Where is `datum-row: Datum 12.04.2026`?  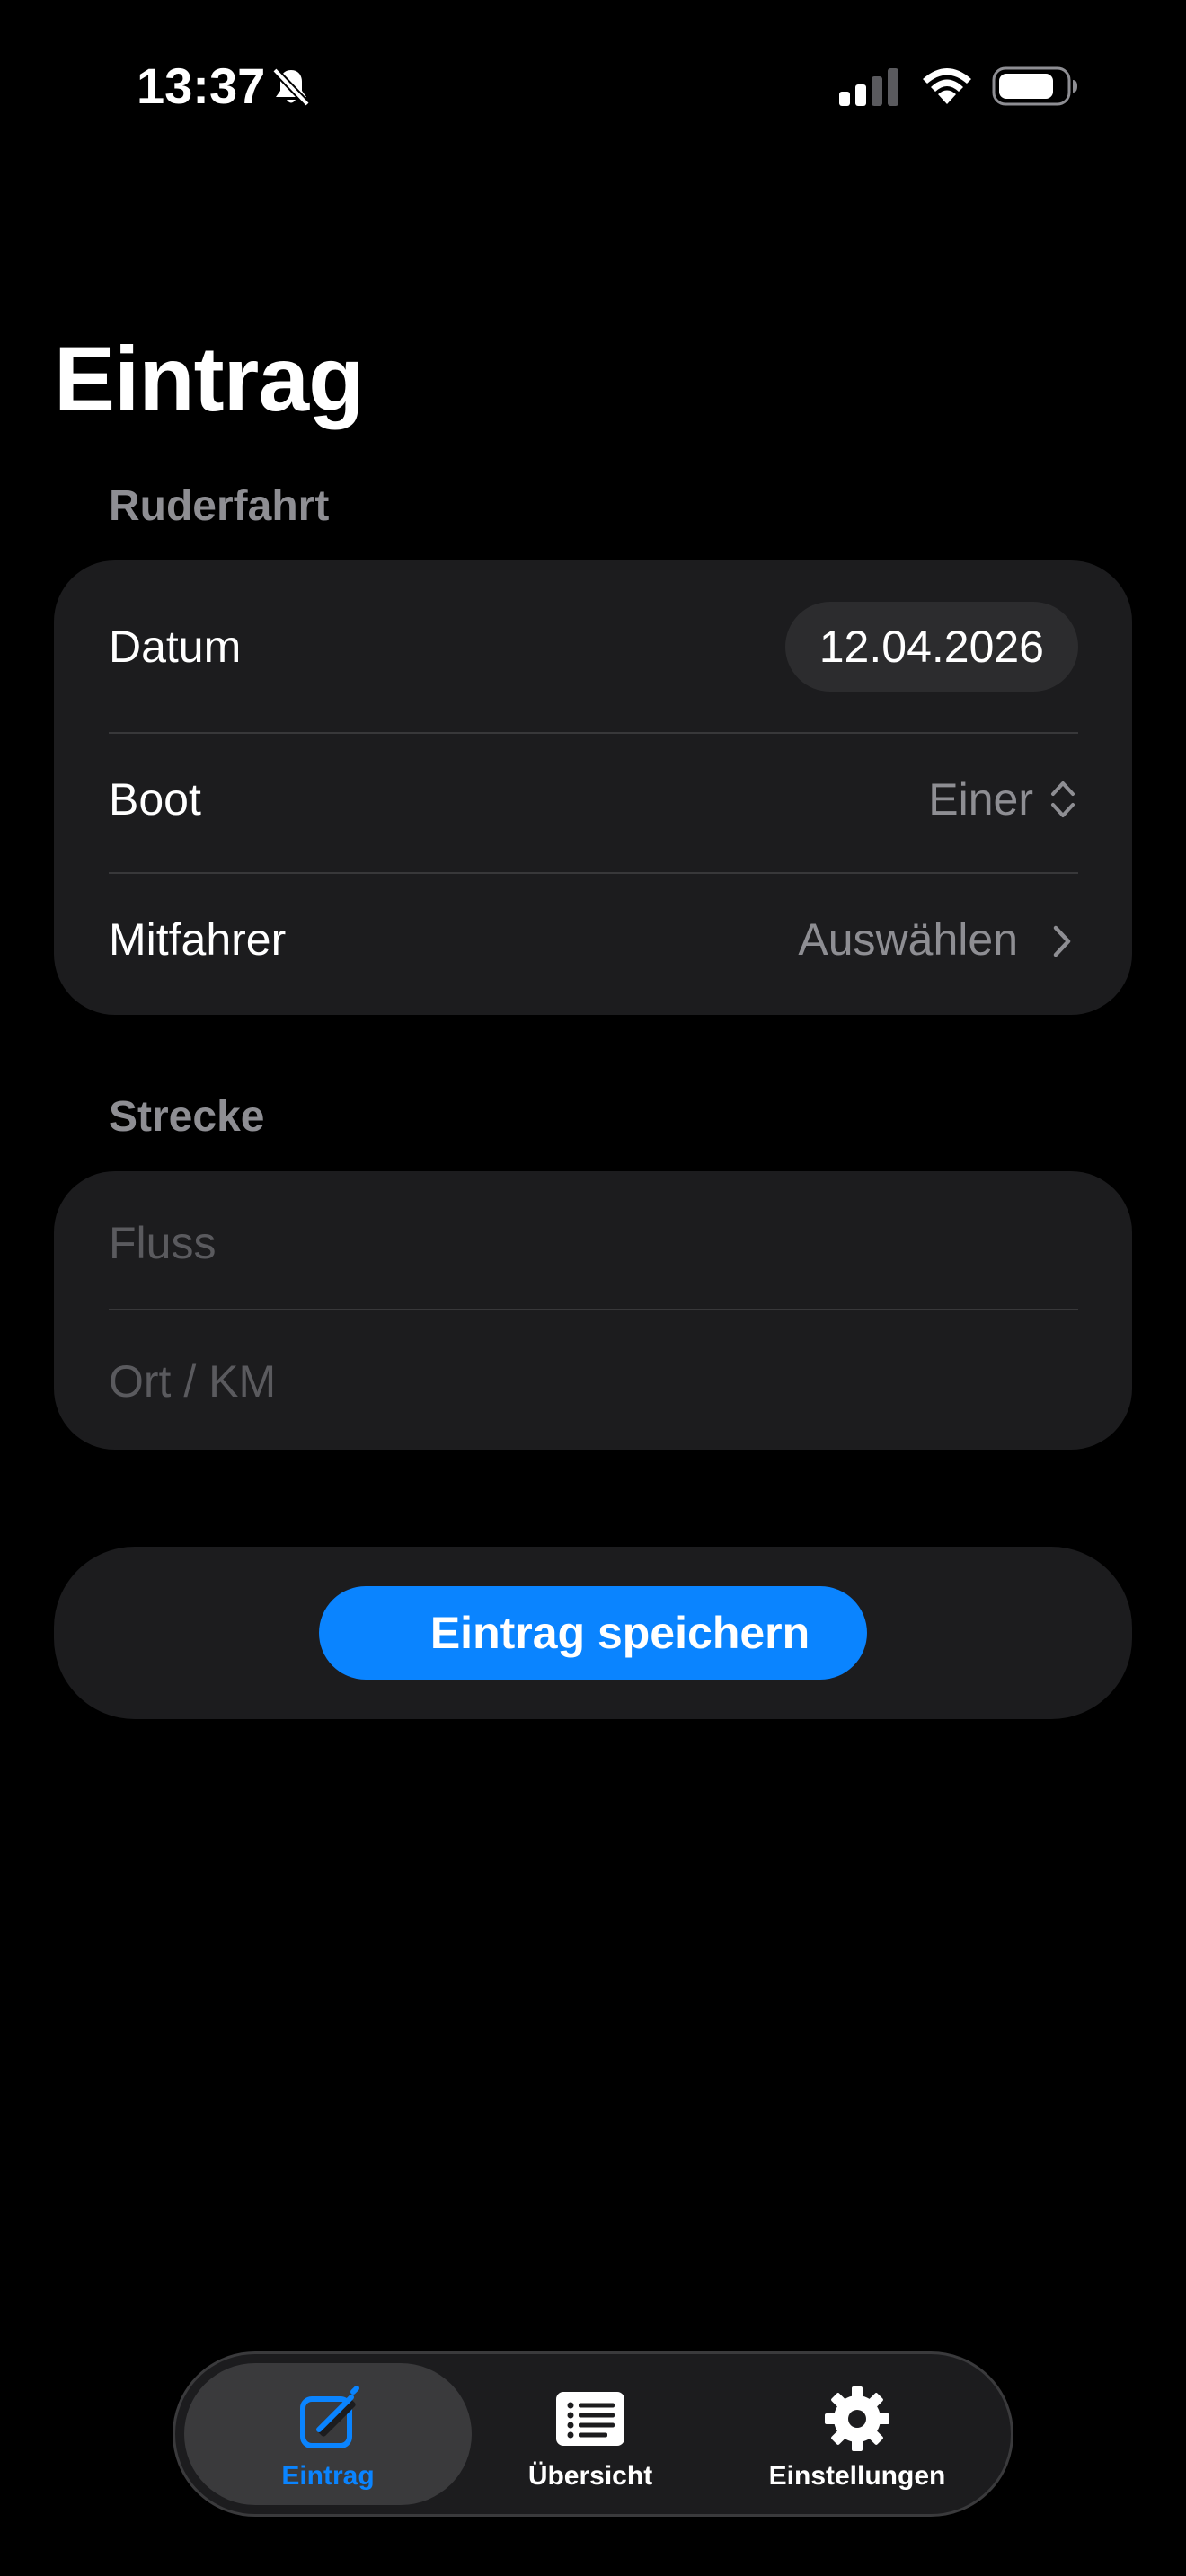 datum-row: Datum 12.04.2026 is located at coordinates (593, 646).